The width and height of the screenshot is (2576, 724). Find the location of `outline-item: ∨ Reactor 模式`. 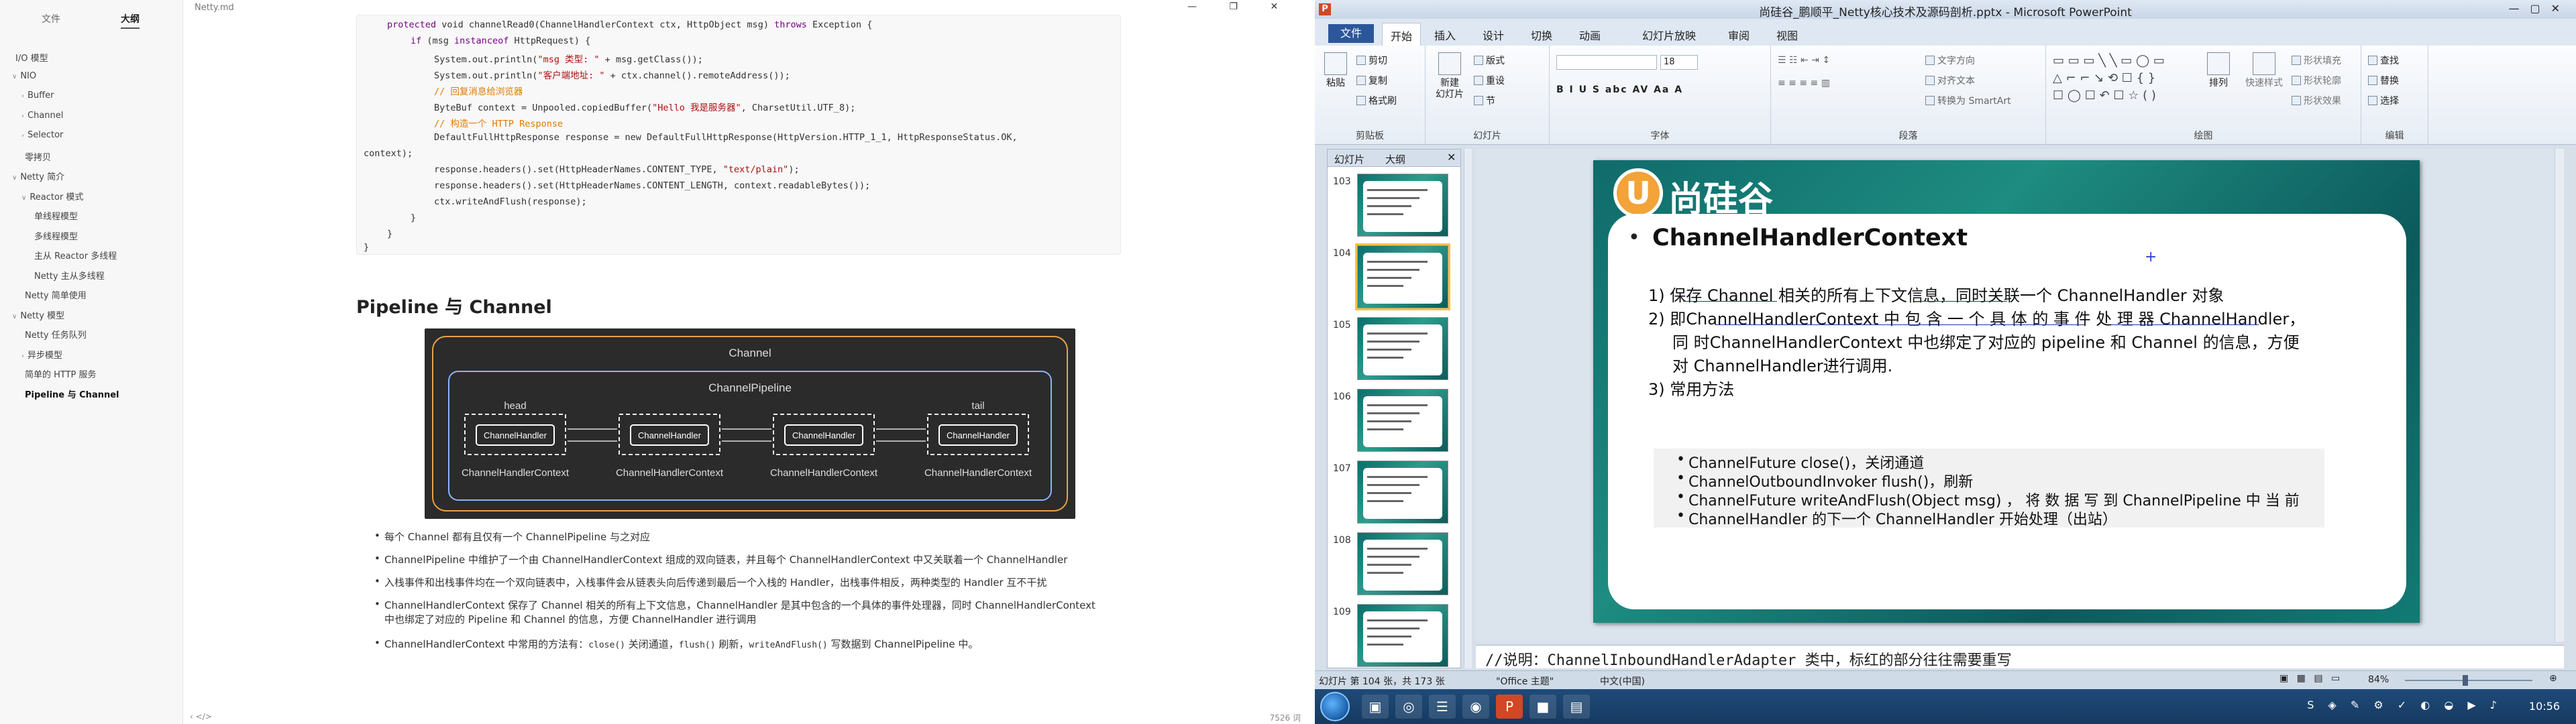

outline-item: ∨ Reactor 模式 is located at coordinates (52, 196).